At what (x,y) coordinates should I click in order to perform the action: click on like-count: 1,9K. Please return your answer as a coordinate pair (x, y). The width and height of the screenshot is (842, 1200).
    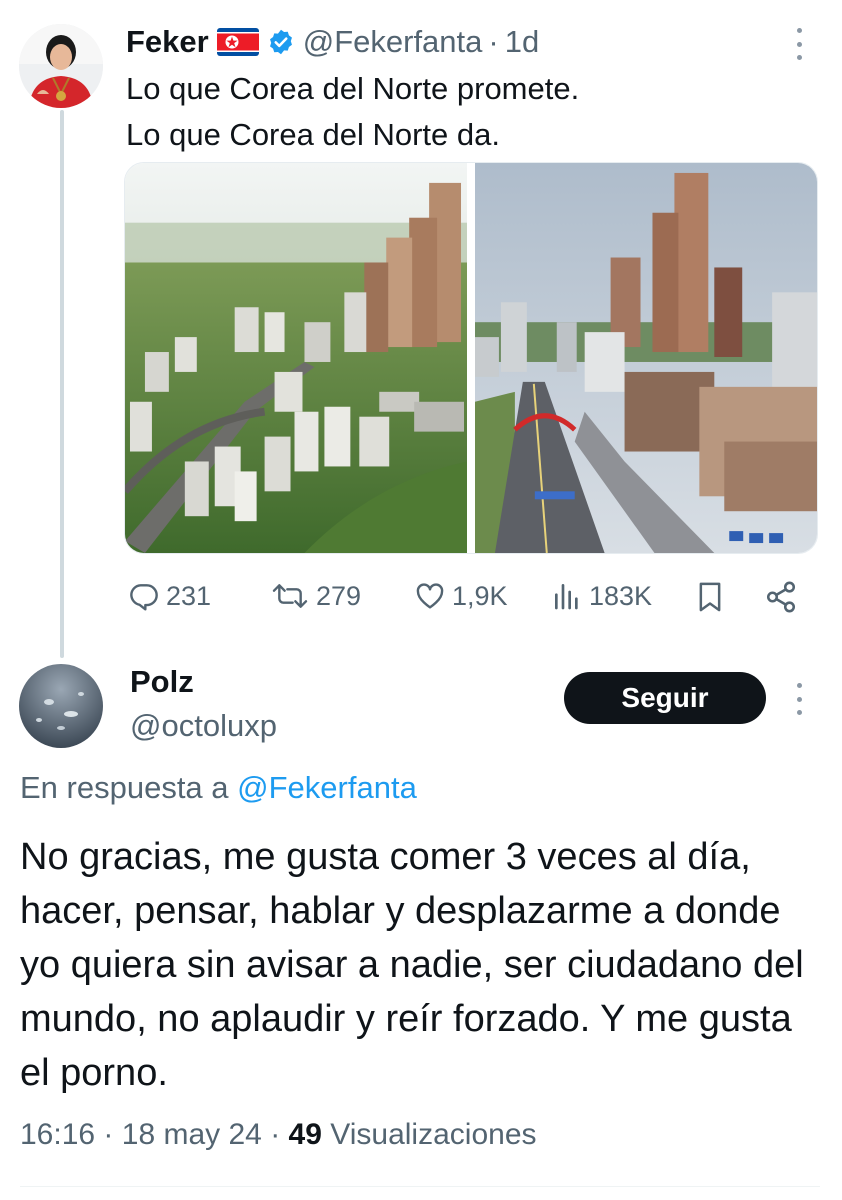
    Looking at the image, I should click on (480, 595).